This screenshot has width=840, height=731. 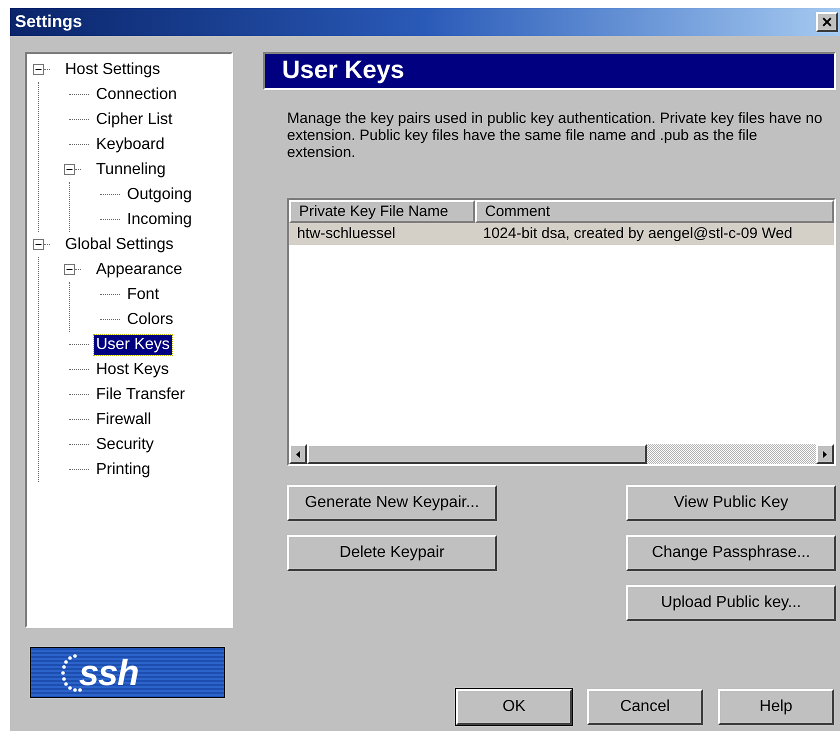 I want to click on logo-text: ssh, so click(x=108, y=672).